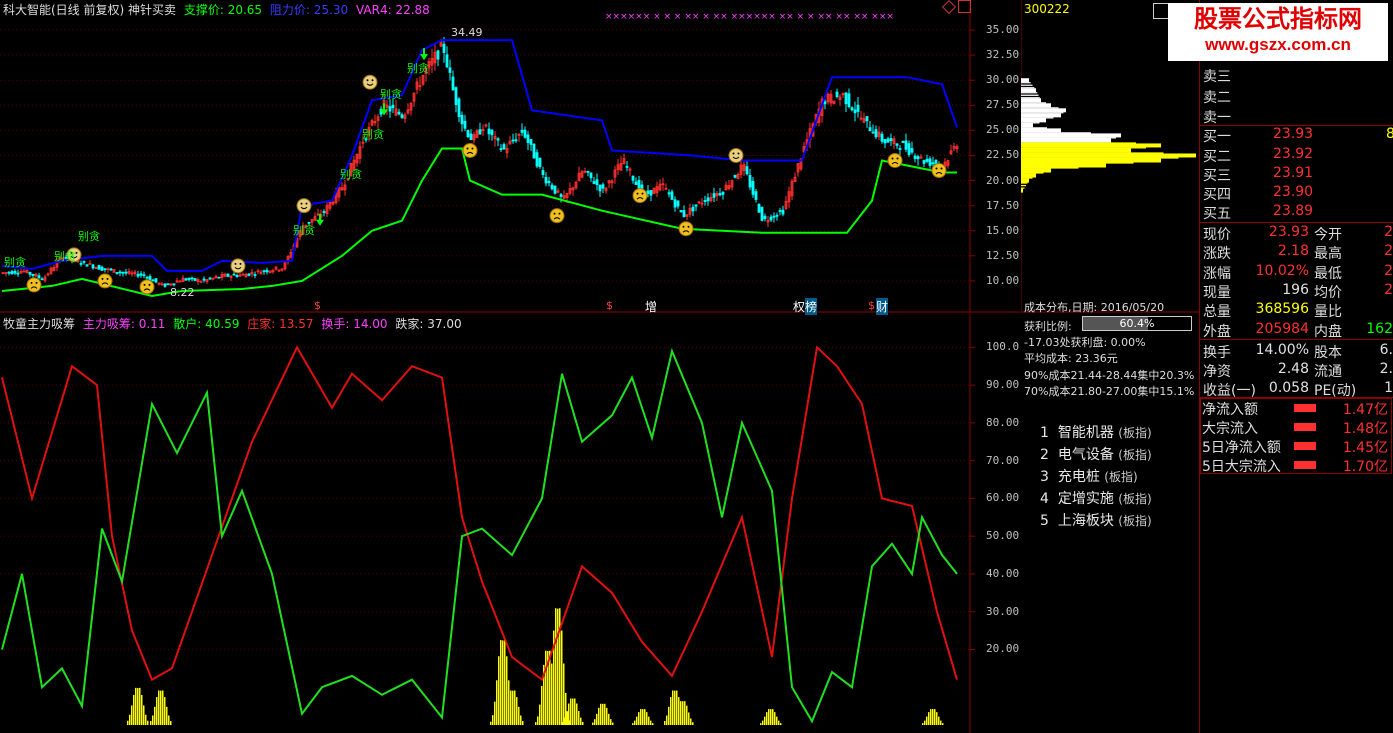 The height and width of the screenshot is (733, 1393). I want to click on flow-row: 大宗流入 1.48亿, so click(1297, 427).